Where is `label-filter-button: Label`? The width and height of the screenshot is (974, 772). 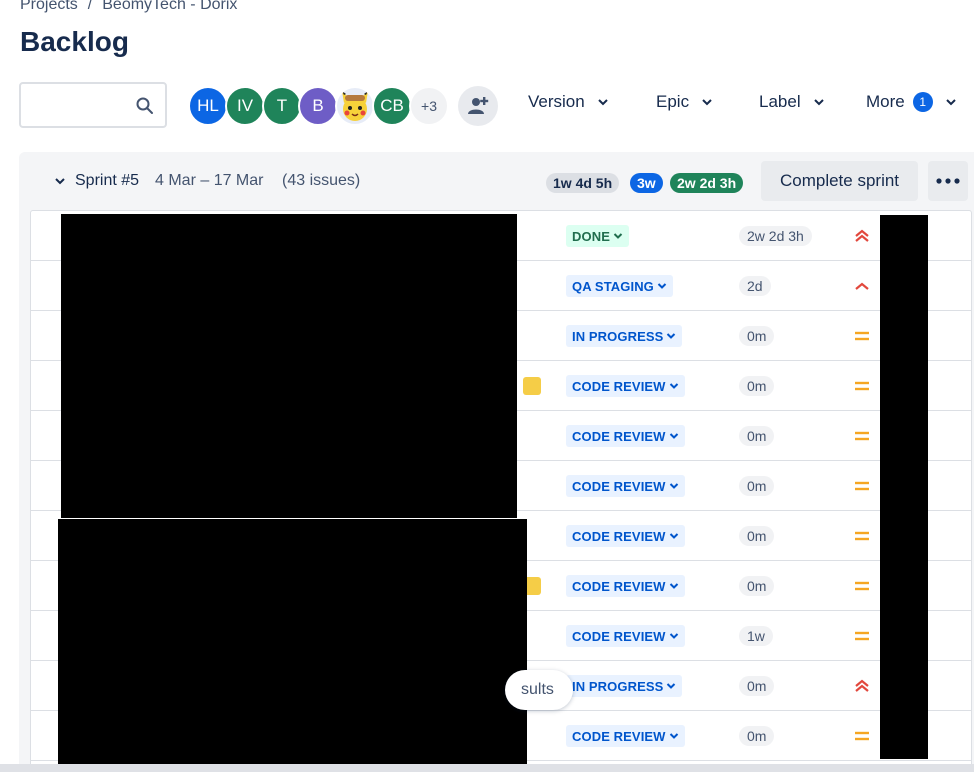
label-filter-button: Label is located at coordinates (792, 102).